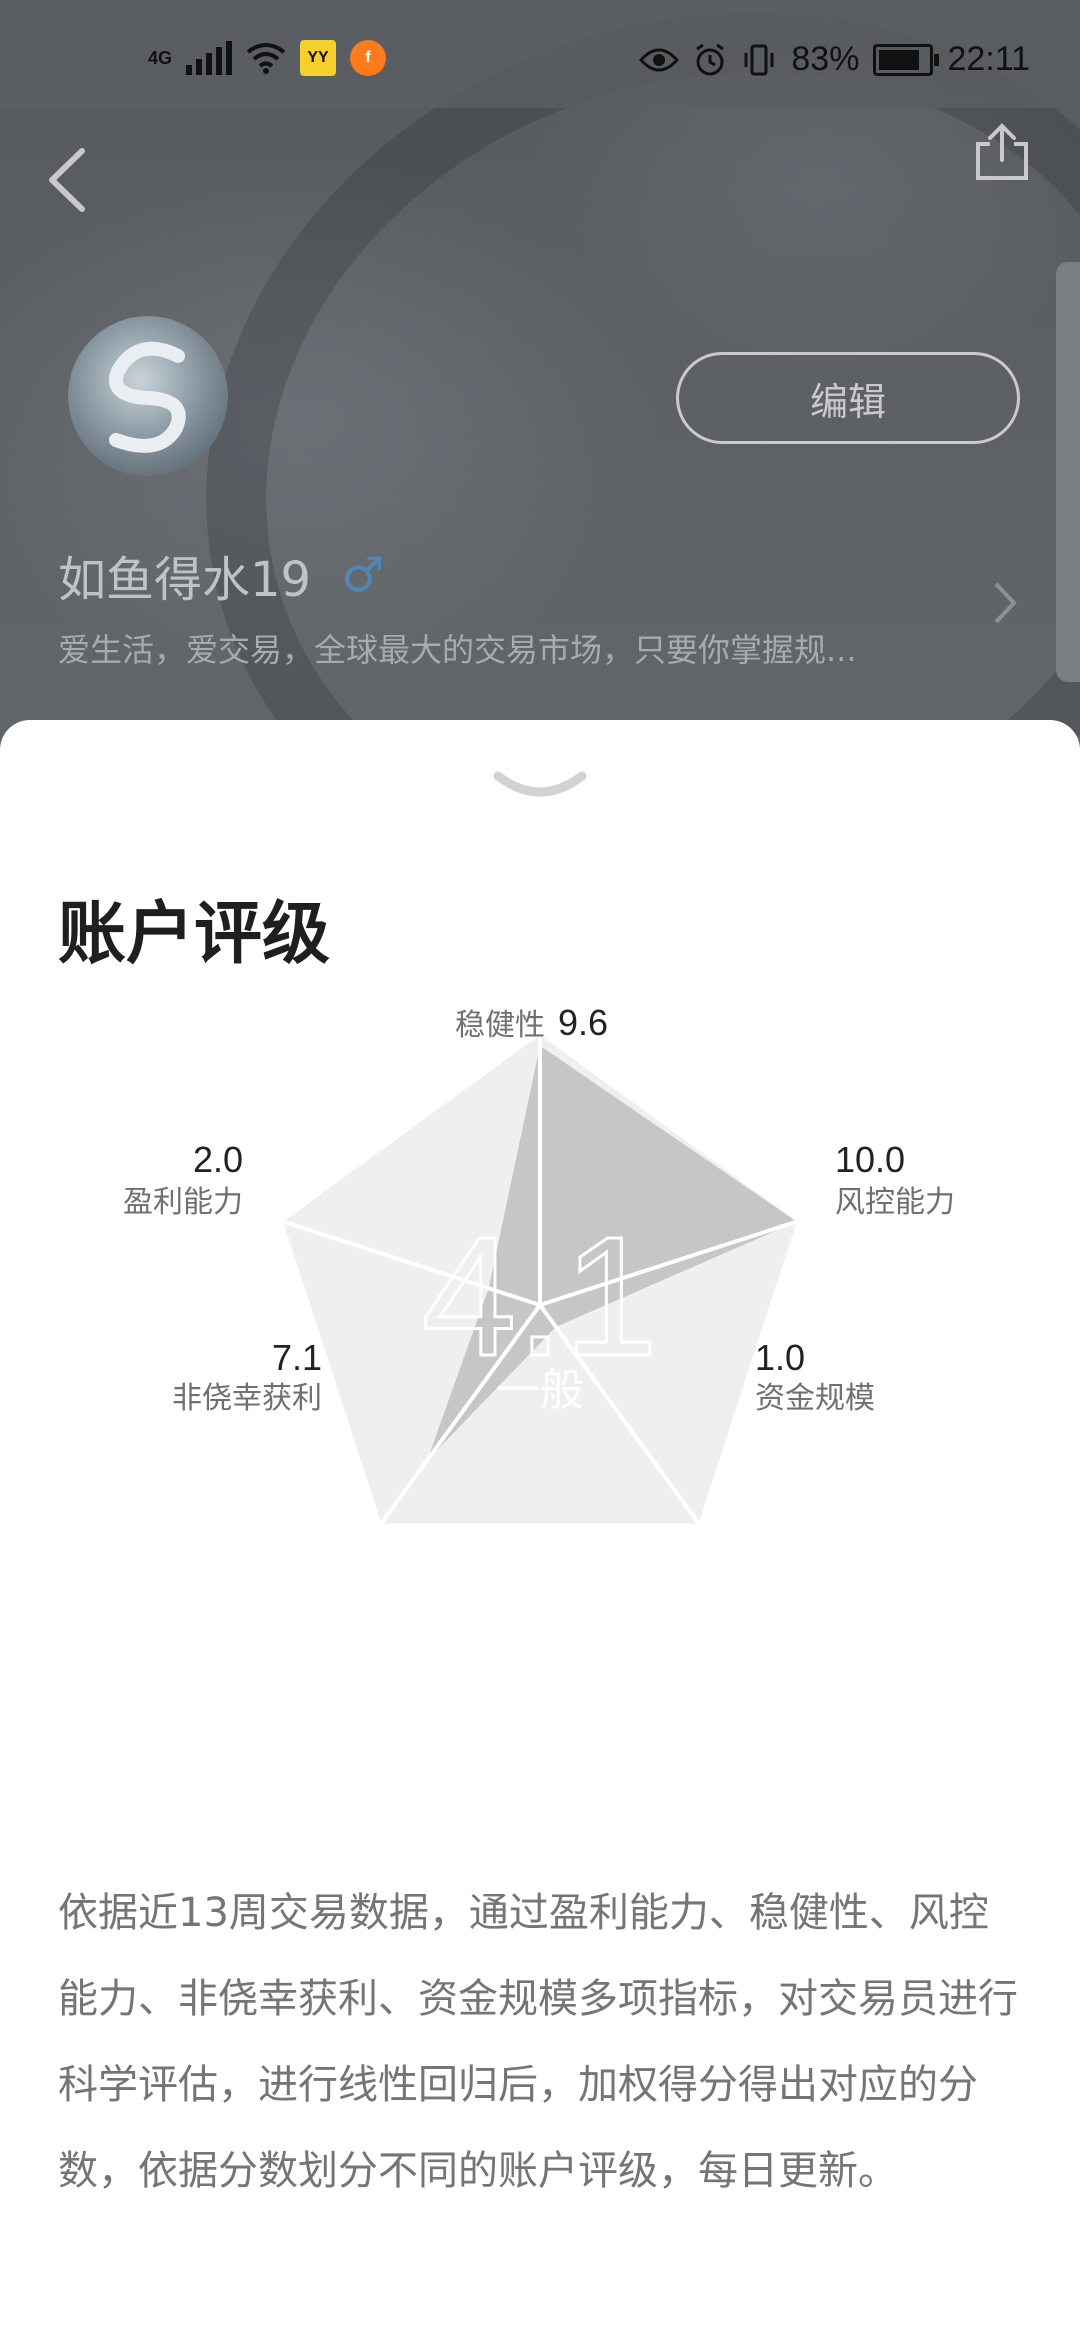 Image resolution: width=1080 pixels, height=2340 pixels. I want to click on center-score: 4.1, so click(540, 1297).